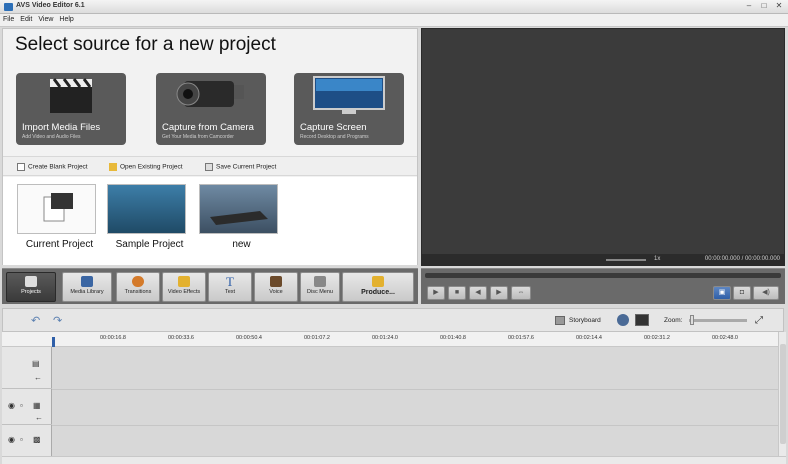  Describe the element at coordinates (378, 281) in the screenshot. I see `produce-icon` at that location.